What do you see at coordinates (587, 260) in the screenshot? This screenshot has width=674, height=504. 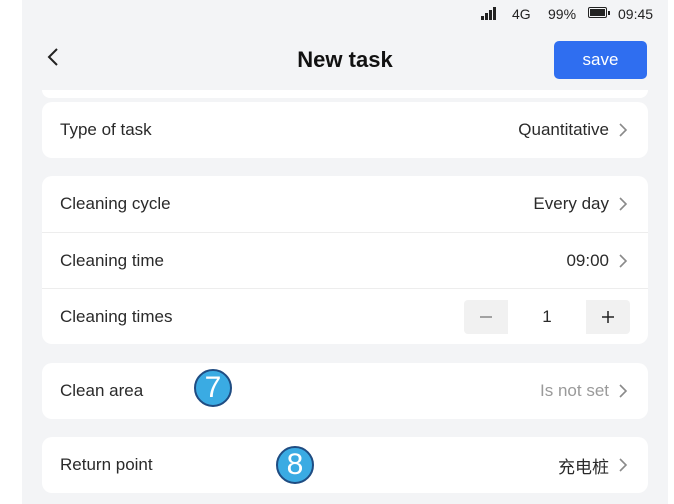 I see `cleaning-time-value: 09:00` at bounding box center [587, 260].